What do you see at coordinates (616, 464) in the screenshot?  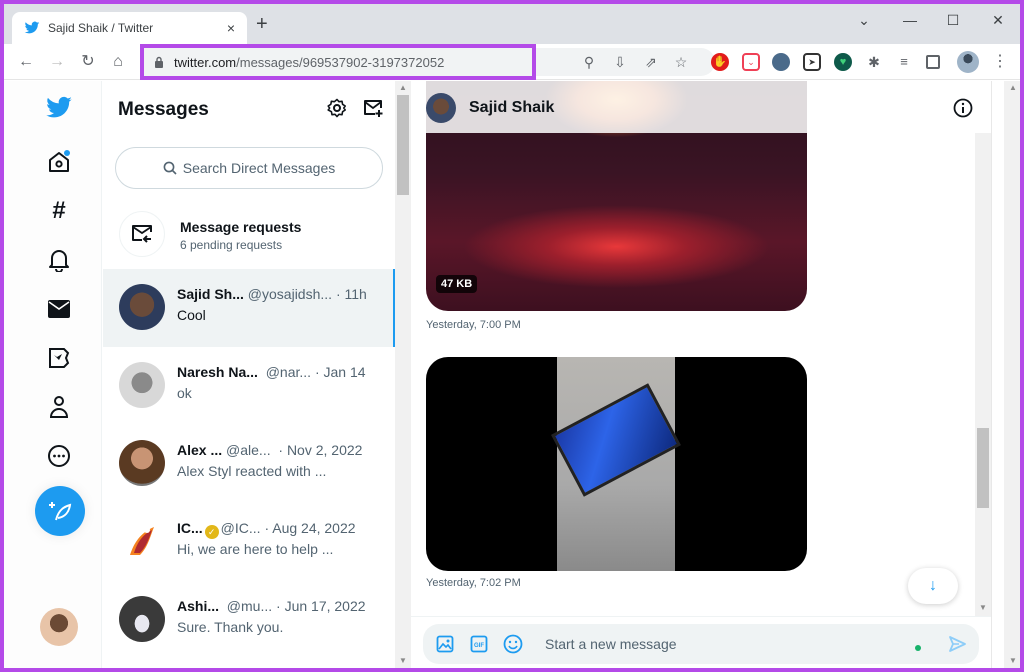 I see `video-attachment` at bounding box center [616, 464].